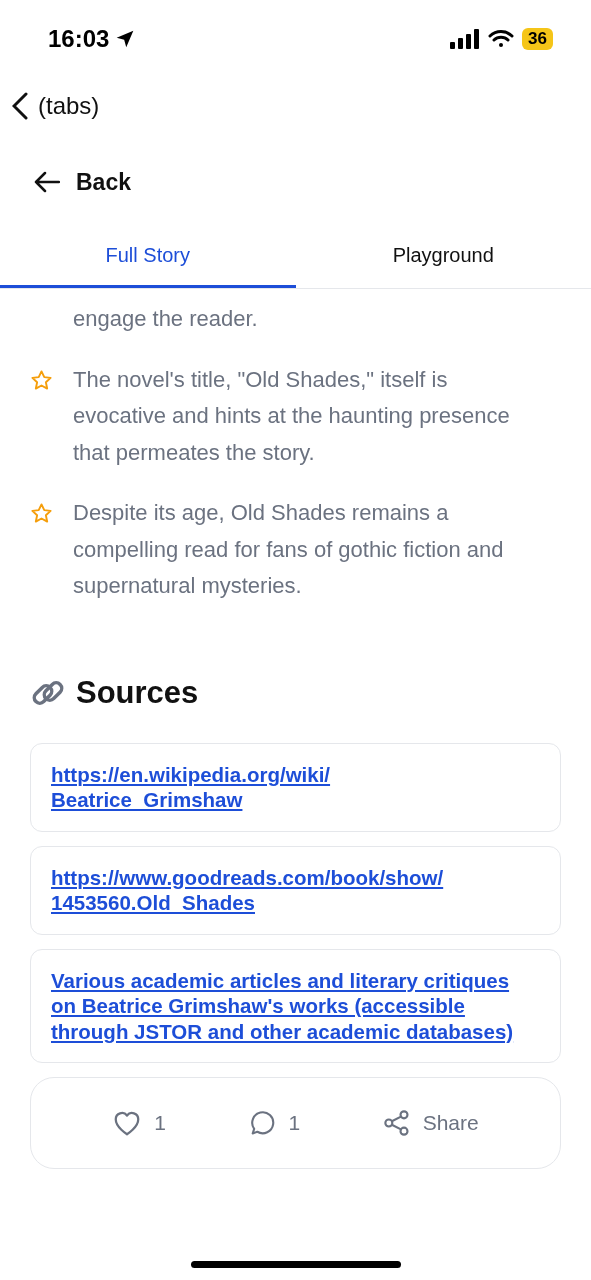 This screenshot has width=591, height=1280. I want to click on source-link: on Beatrice Grimshaw's works (accessible, so click(295, 1006).